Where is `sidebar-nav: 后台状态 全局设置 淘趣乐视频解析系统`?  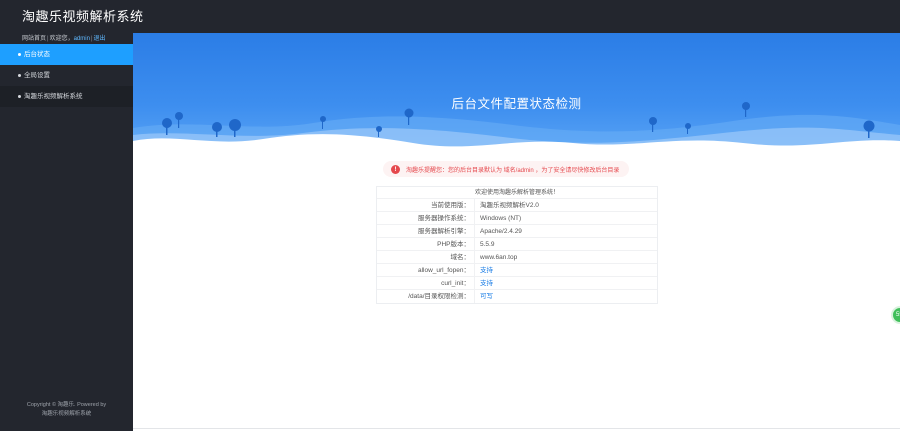 sidebar-nav: 后台状态 全局设置 淘趣乐视频解析系统 is located at coordinates (66, 75).